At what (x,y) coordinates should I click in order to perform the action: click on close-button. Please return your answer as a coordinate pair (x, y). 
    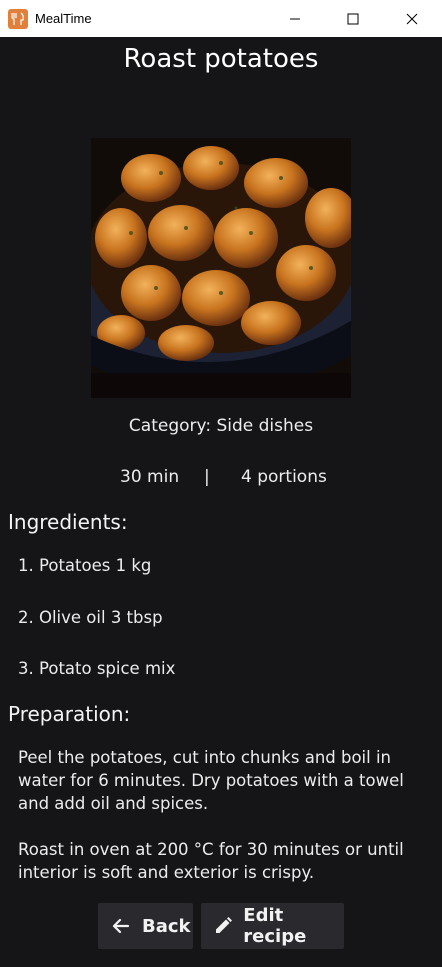
    Looking at the image, I should click on (412, 18).